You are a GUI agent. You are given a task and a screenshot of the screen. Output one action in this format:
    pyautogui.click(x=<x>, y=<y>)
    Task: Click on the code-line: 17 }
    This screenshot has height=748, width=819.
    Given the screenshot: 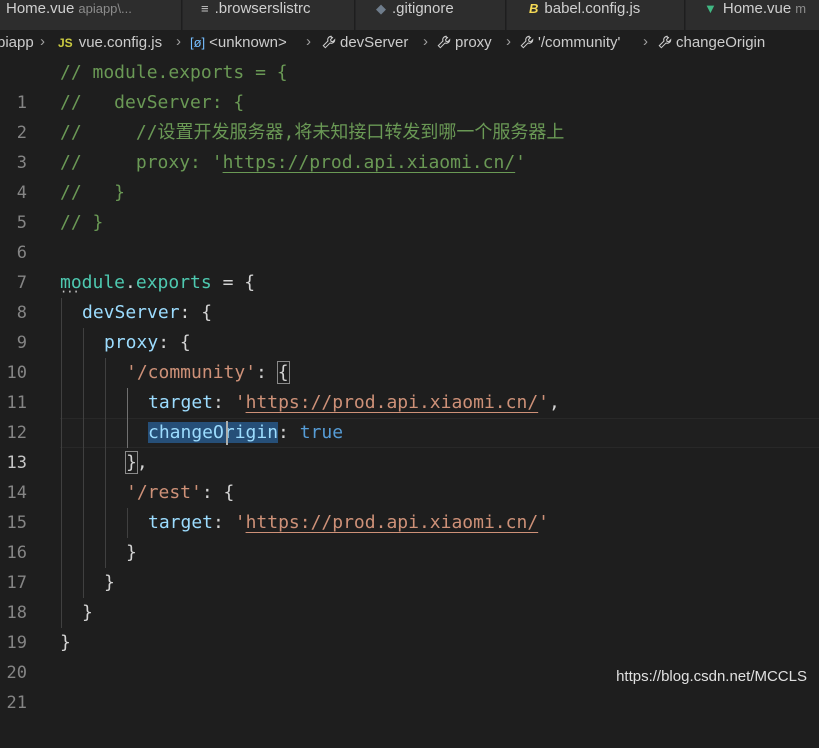 What is the action you would take?
    pyautogui.click(x=409, y=565)
    